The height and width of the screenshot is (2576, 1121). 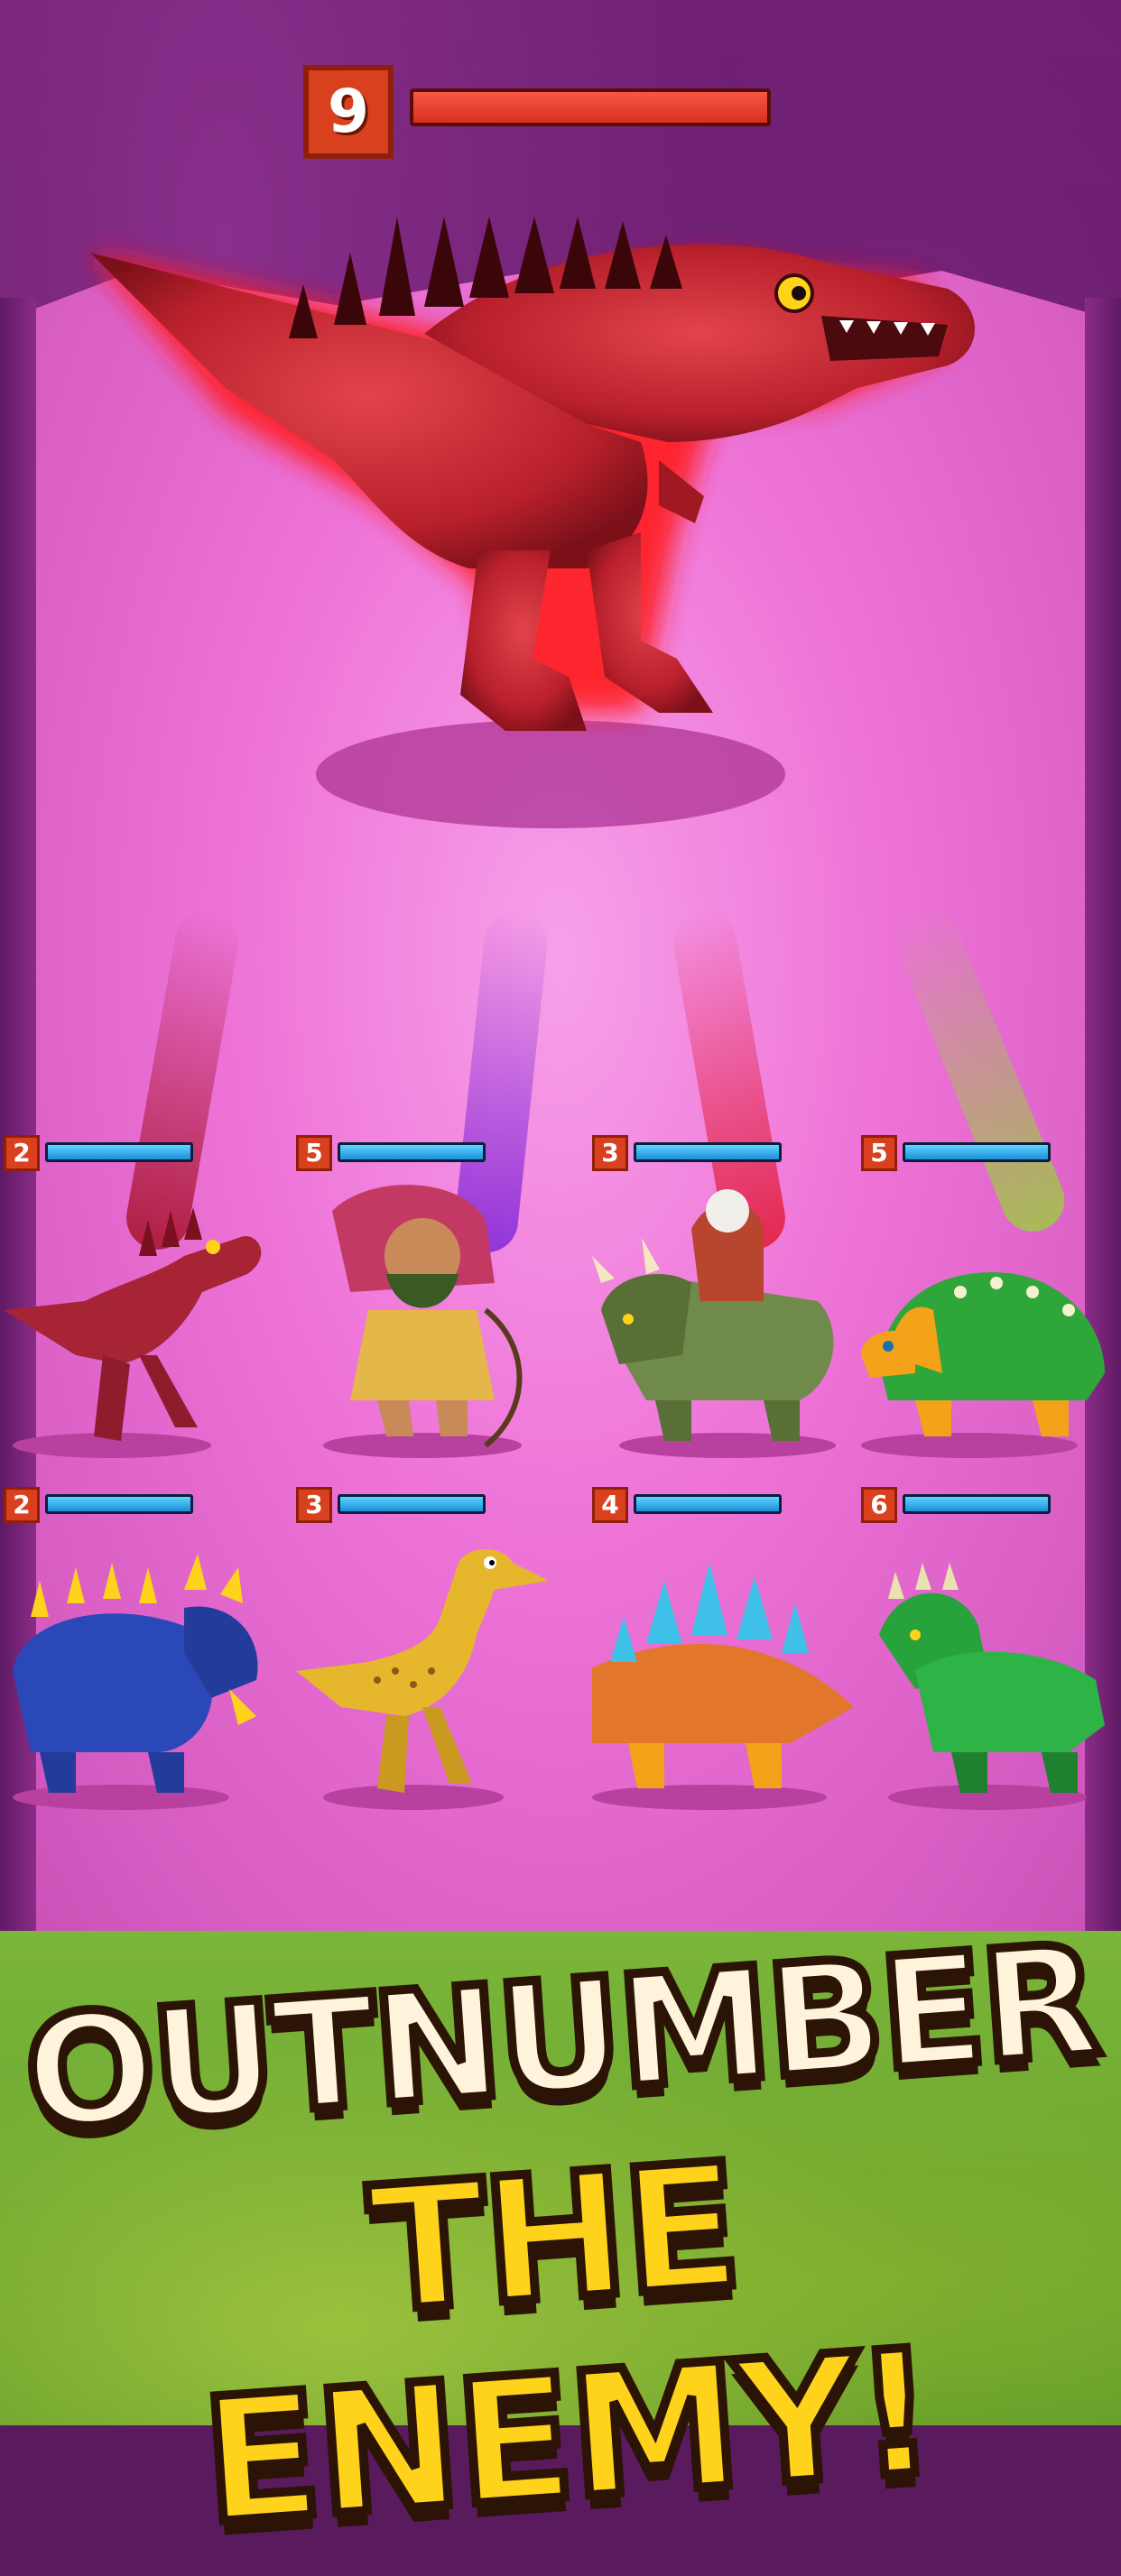 What do you see at coordinates (423, 1679) in the screenshot?
I see `yellow-gallimimus-icon` at bounding box center [423, 1679].